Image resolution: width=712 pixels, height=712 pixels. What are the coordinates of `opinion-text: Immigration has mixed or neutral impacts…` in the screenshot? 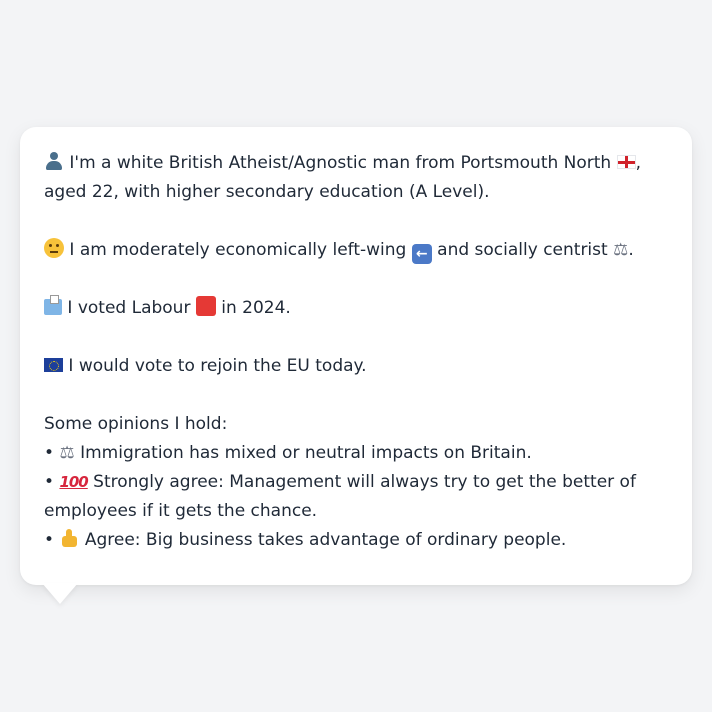 It's located at (306, 453).